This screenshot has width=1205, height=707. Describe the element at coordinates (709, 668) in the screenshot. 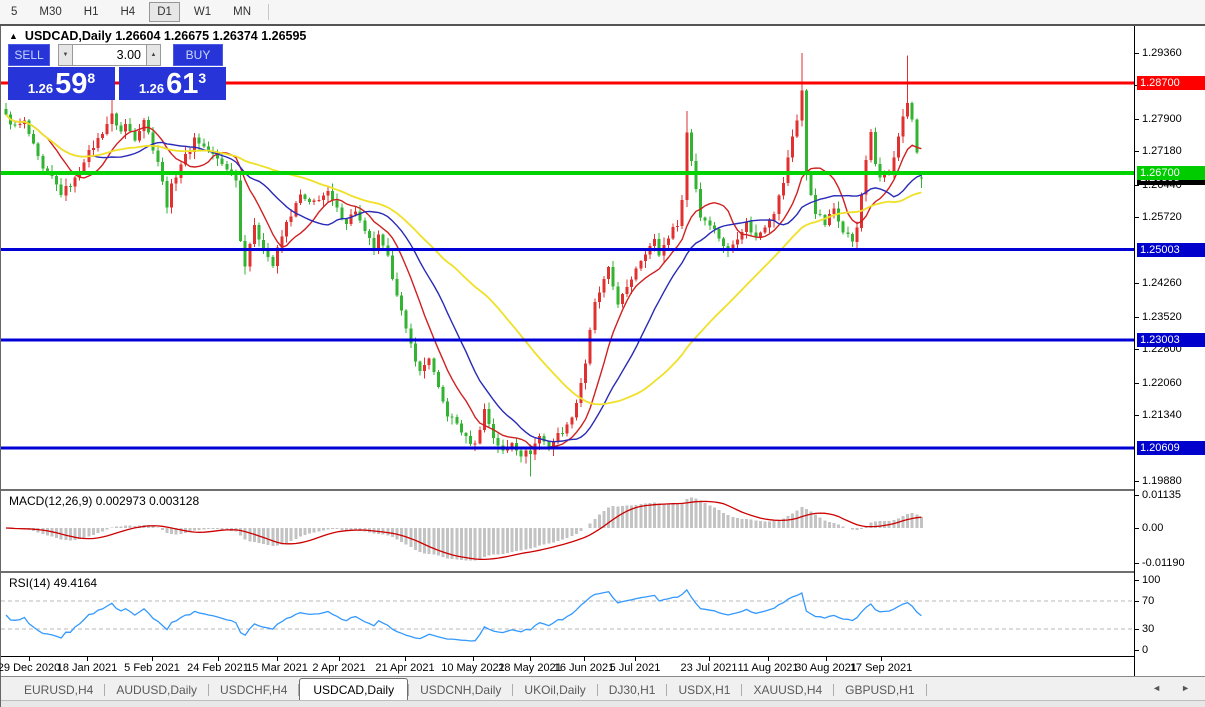

I see `date-tick-label: 23 Jul 2021` at that location.